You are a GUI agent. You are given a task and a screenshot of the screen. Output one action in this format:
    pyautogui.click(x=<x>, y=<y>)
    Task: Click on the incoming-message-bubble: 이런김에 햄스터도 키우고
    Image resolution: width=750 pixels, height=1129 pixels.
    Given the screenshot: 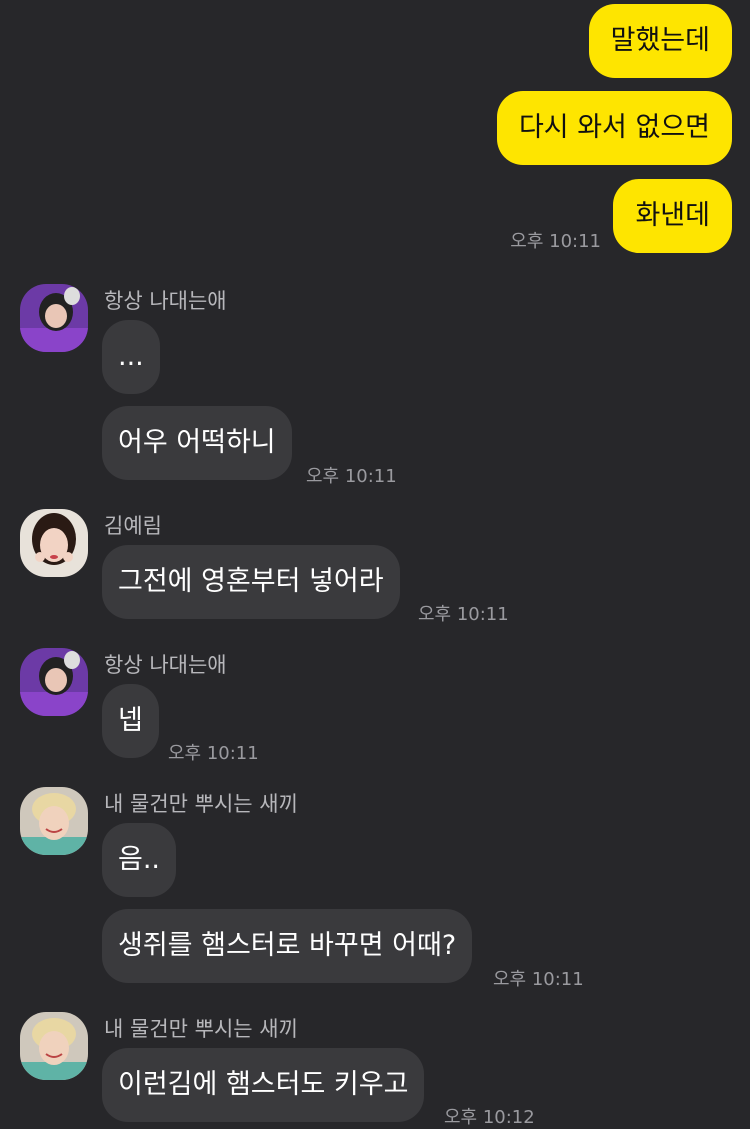 What is the action you would take?
    pyautogui.click(x=263, y=1085)
    